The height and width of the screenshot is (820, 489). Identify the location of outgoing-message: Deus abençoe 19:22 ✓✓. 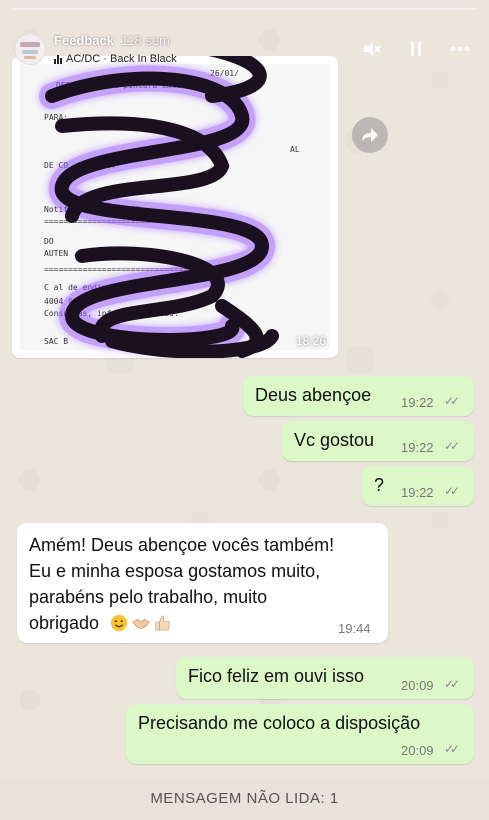
(358, 396).